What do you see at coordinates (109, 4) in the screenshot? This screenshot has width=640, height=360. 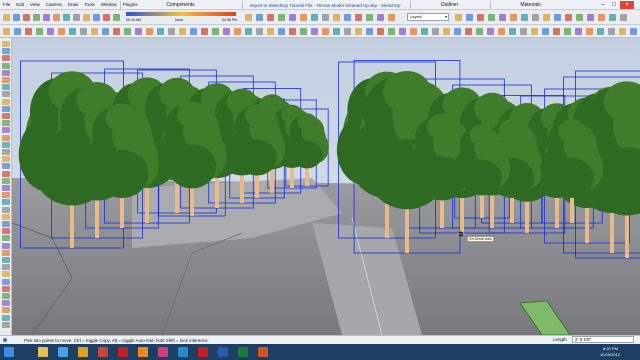 I see `menu-window: Window` at bounding box center [109, 4].